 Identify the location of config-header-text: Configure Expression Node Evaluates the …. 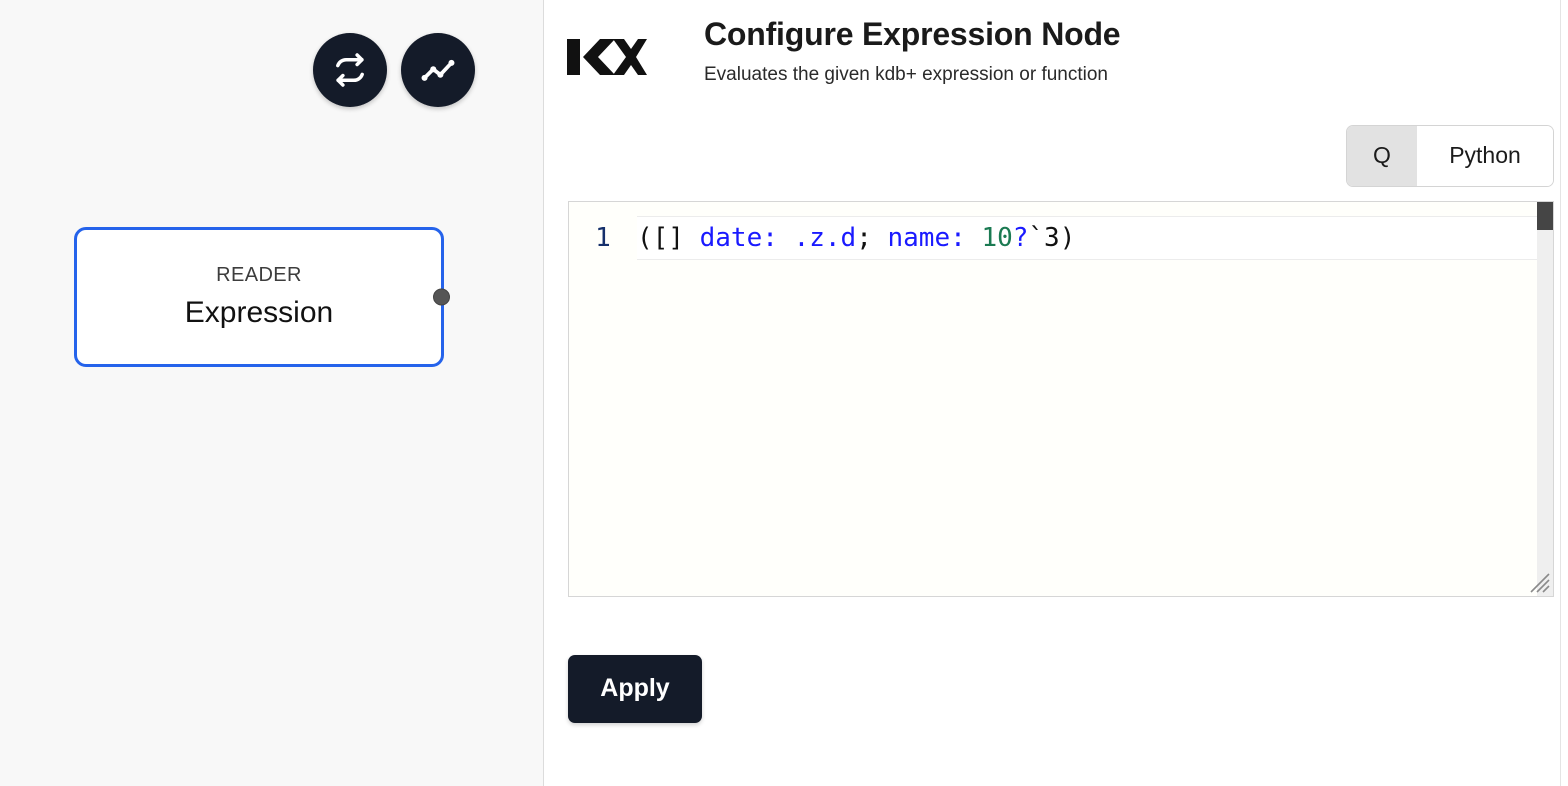
(884, 50).